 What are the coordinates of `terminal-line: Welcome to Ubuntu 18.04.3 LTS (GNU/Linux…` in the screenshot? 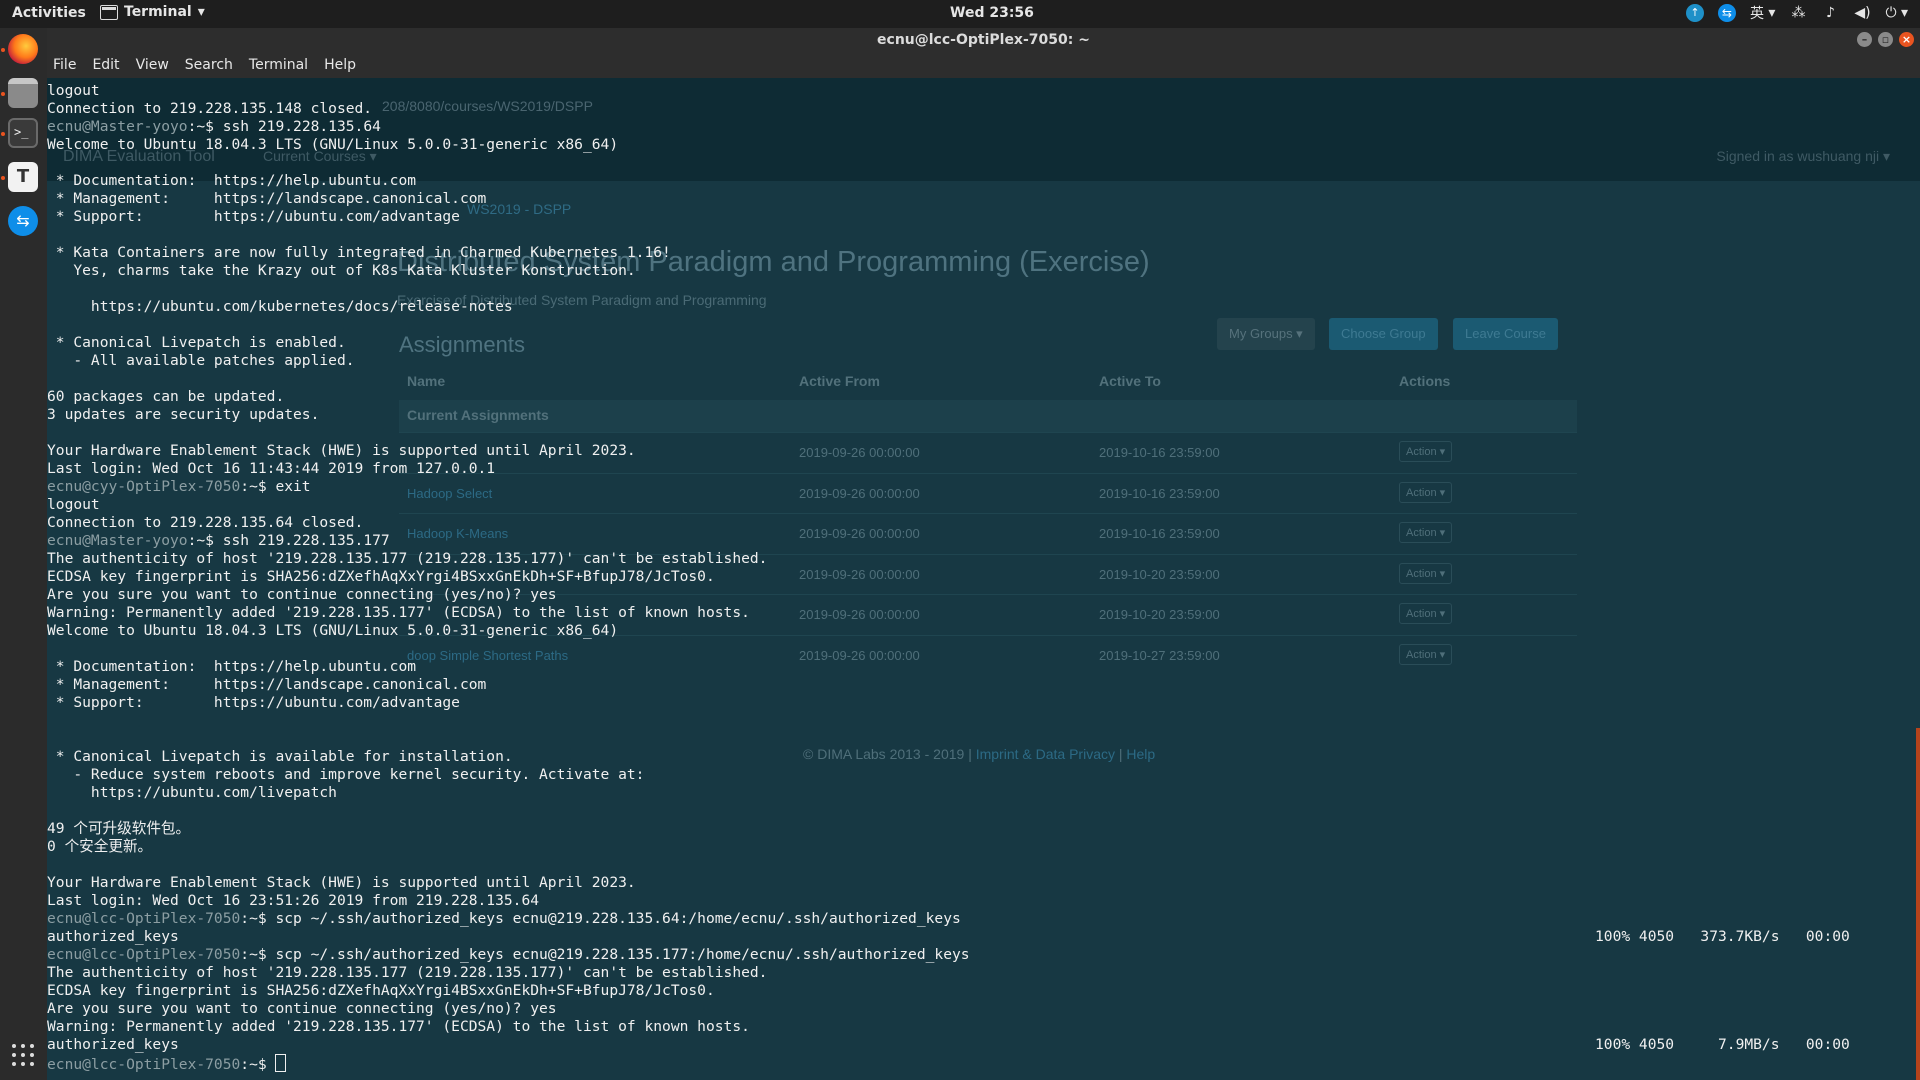 It's located at (333, 630).